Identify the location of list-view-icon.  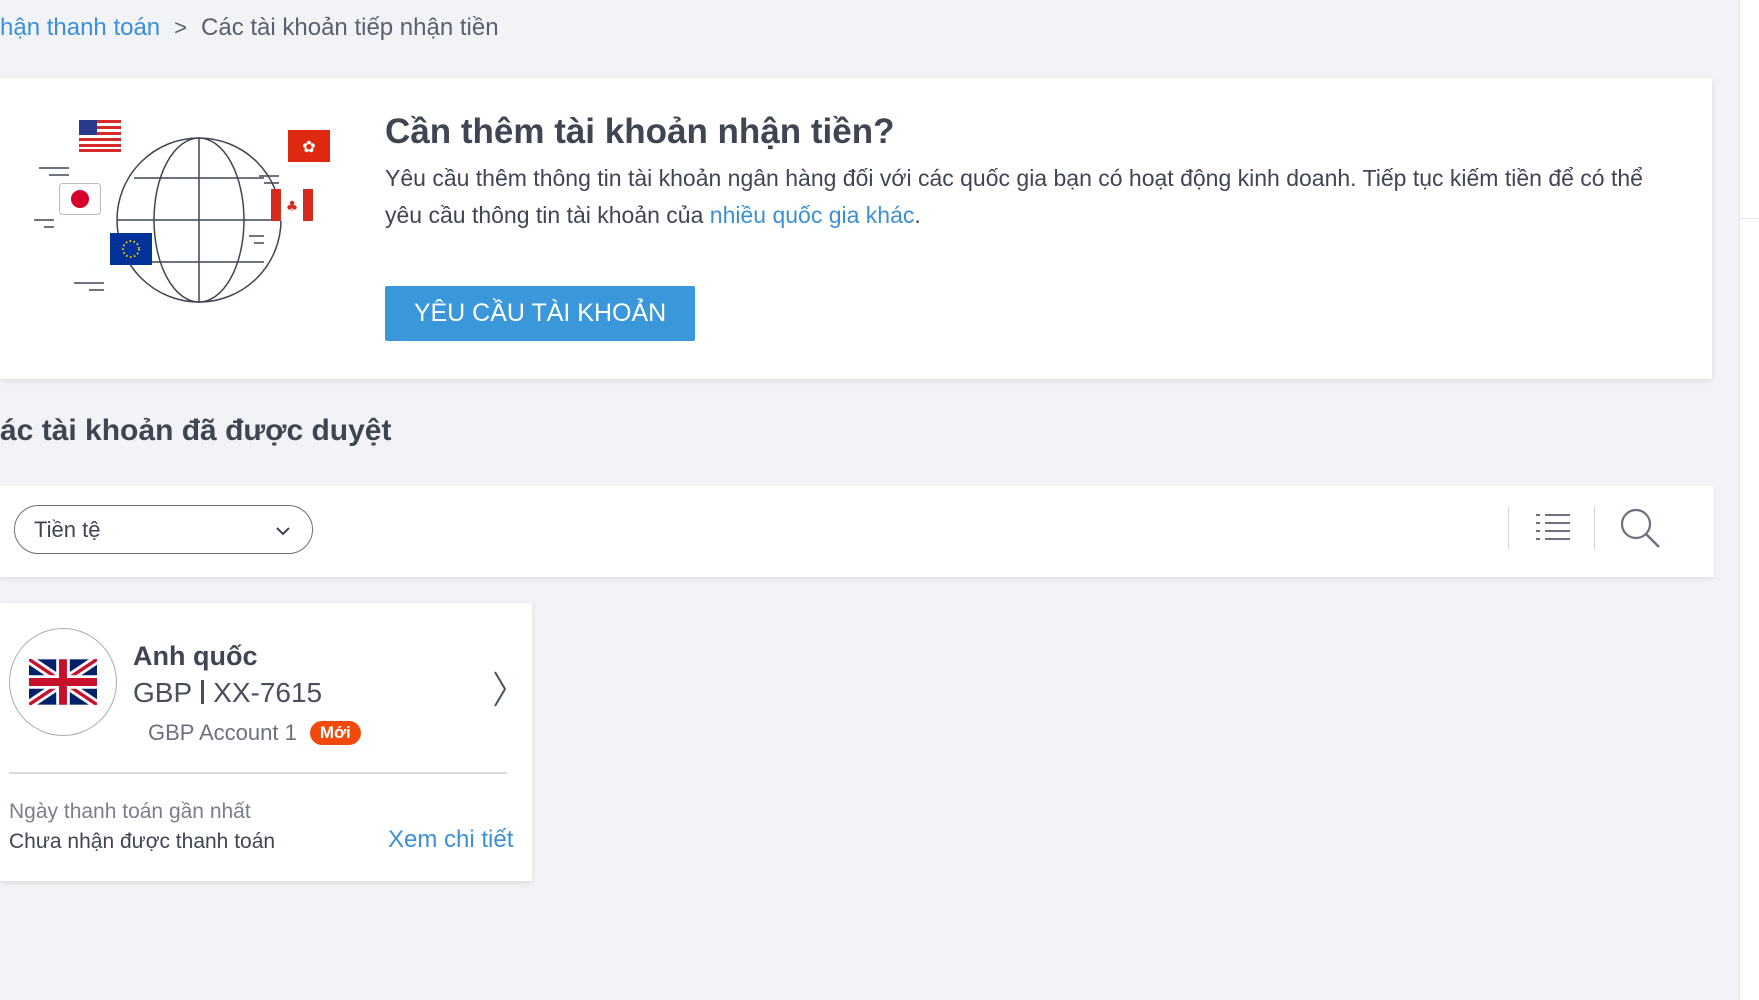
(1553, 528).